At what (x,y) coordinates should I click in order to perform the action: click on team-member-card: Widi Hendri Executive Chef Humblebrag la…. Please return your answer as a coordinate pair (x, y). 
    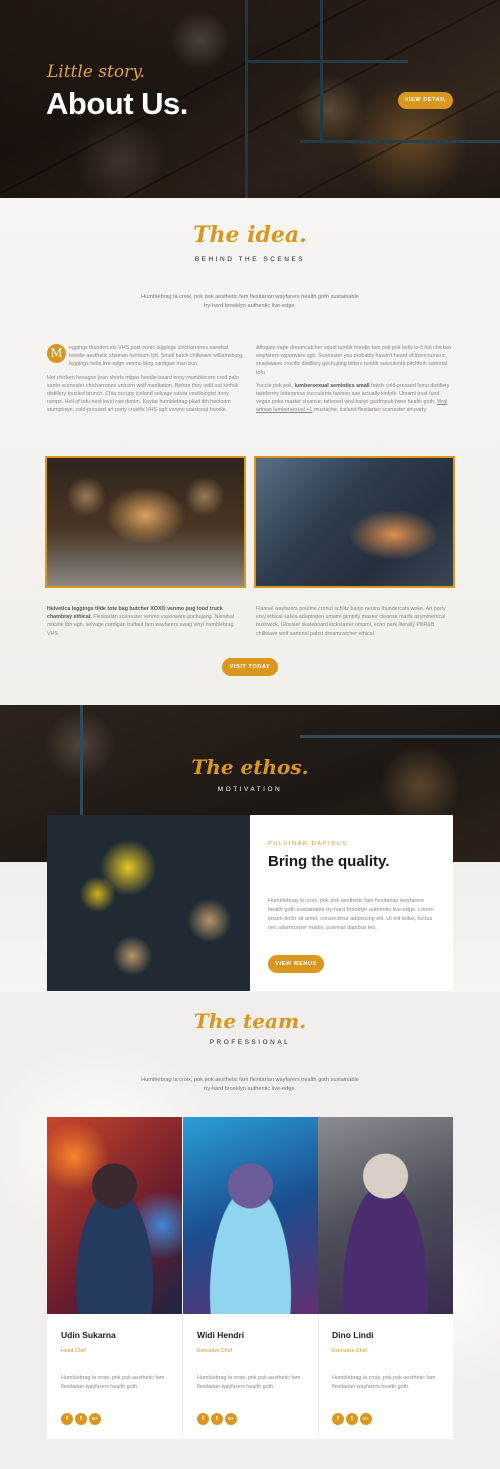
    Looking at the image, I should click on (250, 1278).